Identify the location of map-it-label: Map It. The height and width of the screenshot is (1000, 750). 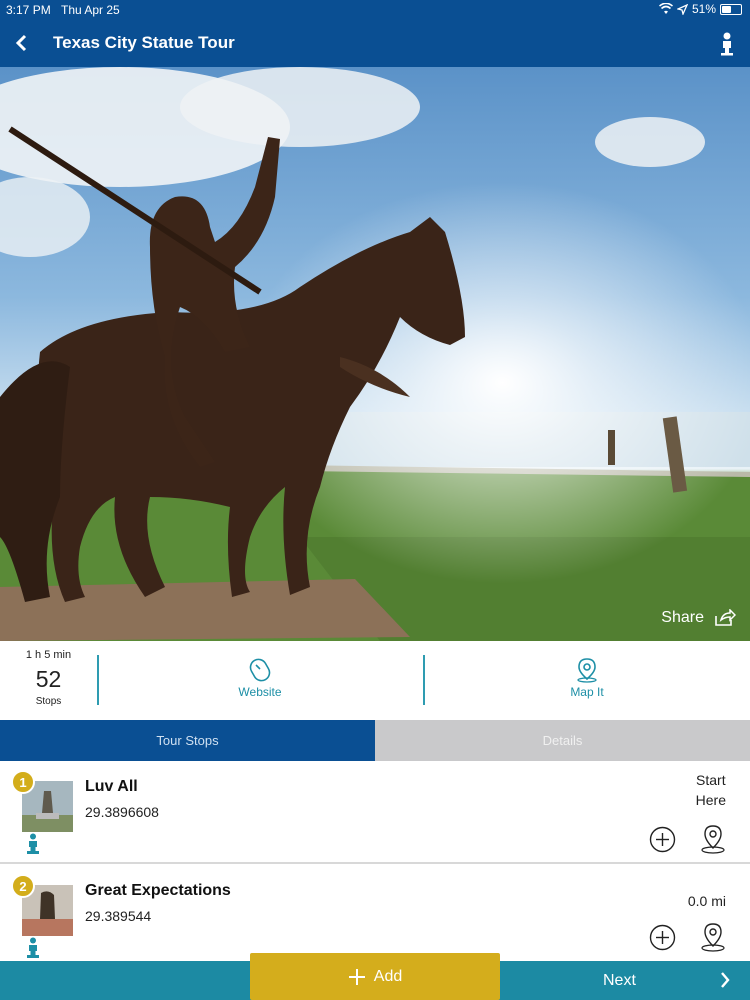
(587, 692).